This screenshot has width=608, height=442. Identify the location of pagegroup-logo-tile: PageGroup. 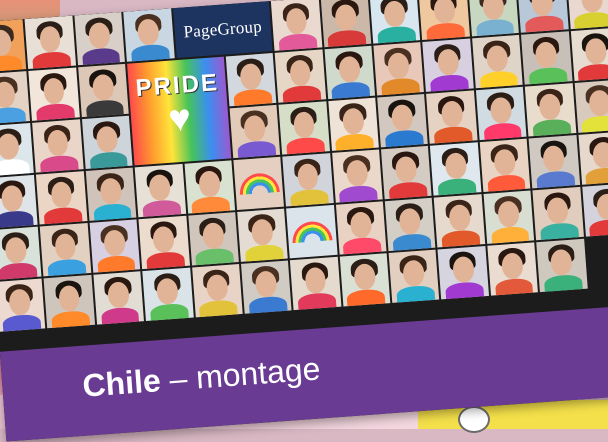
(222, 30).